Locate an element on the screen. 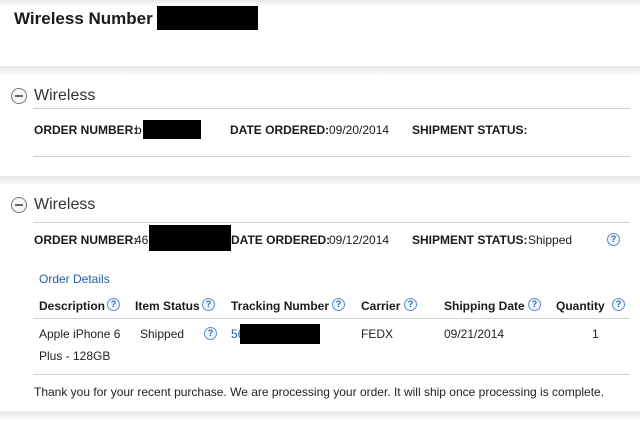  item-status-value: Shipped is located at coordinates (162, 334).